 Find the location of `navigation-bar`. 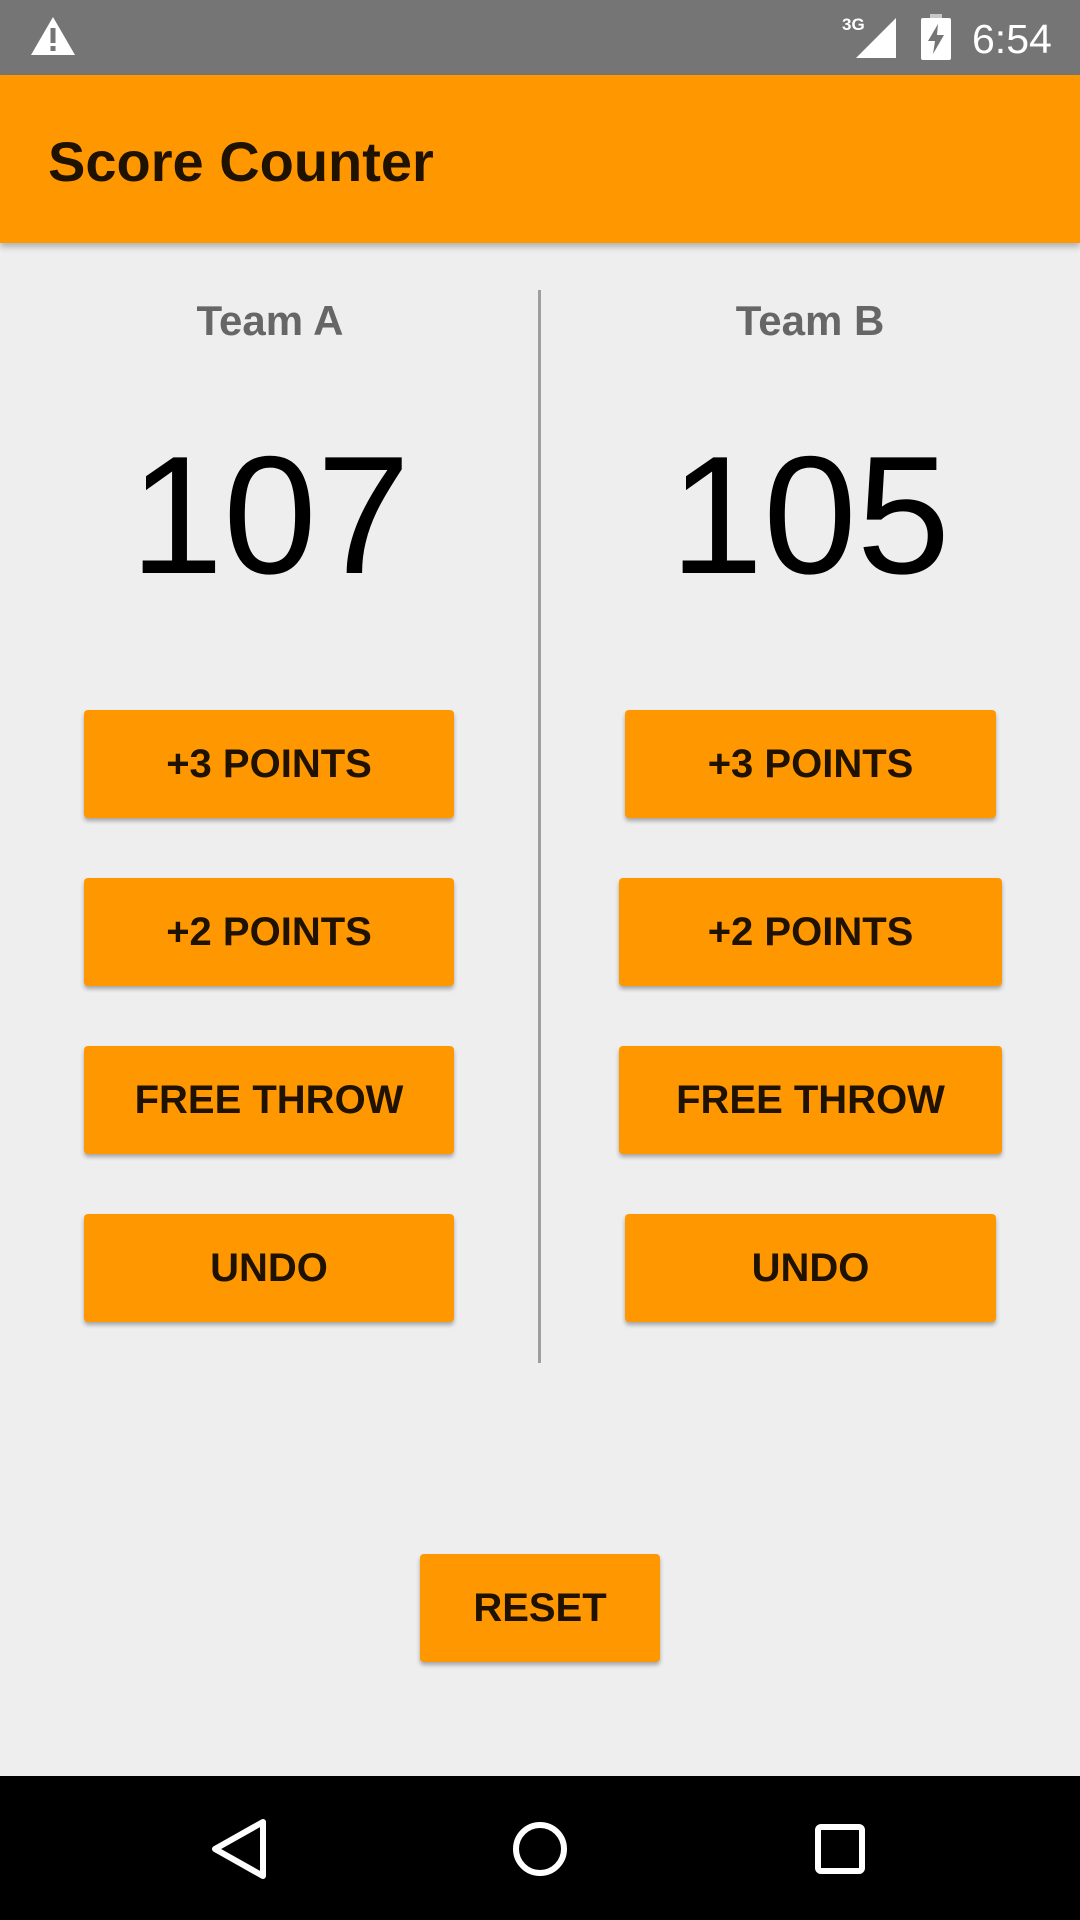

navigation-bar is located at coordinates (540, 1848).